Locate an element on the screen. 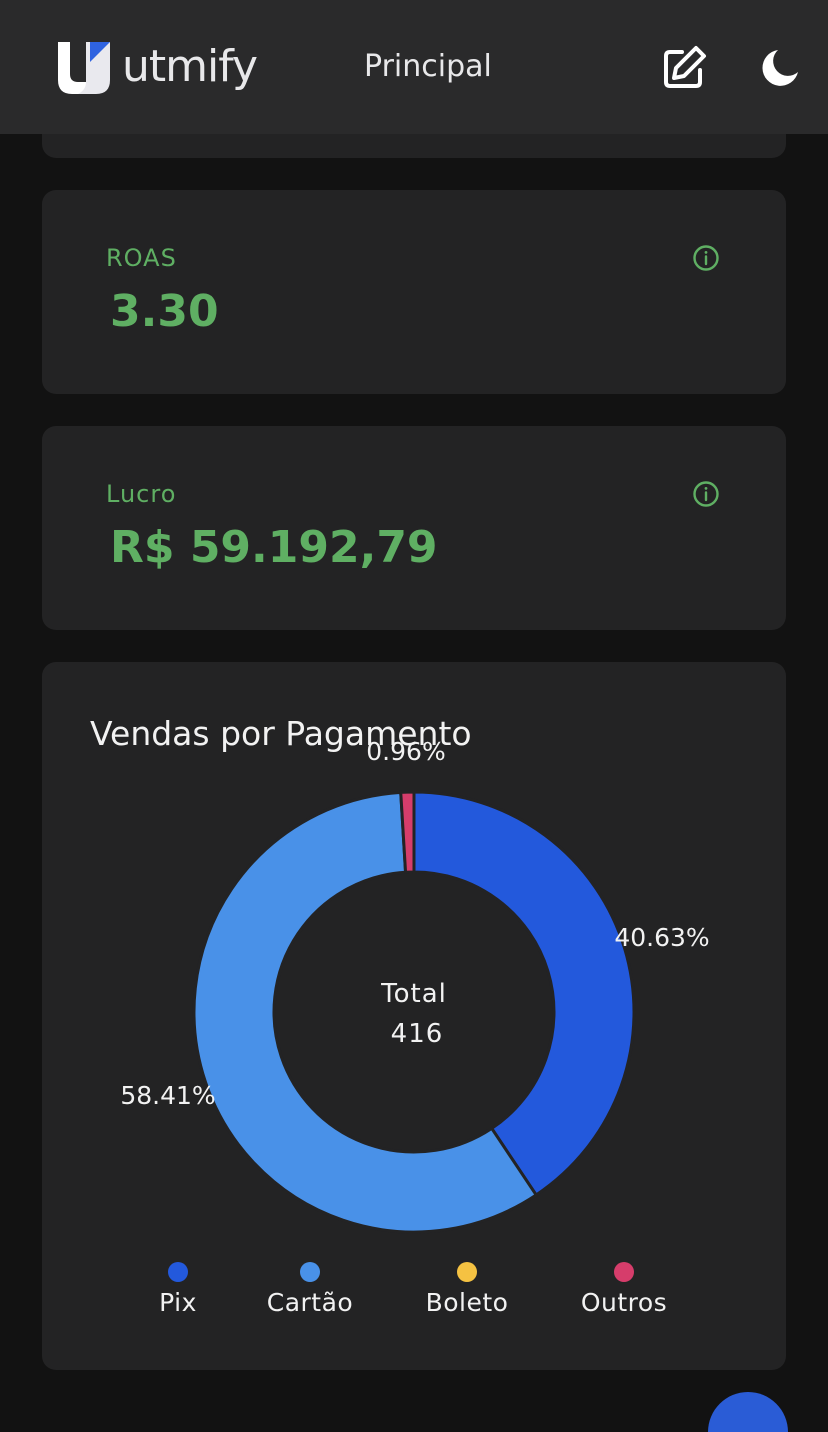 The image size is (828, 1432). utmify-logo-icon is located at coordinates (84, 68).